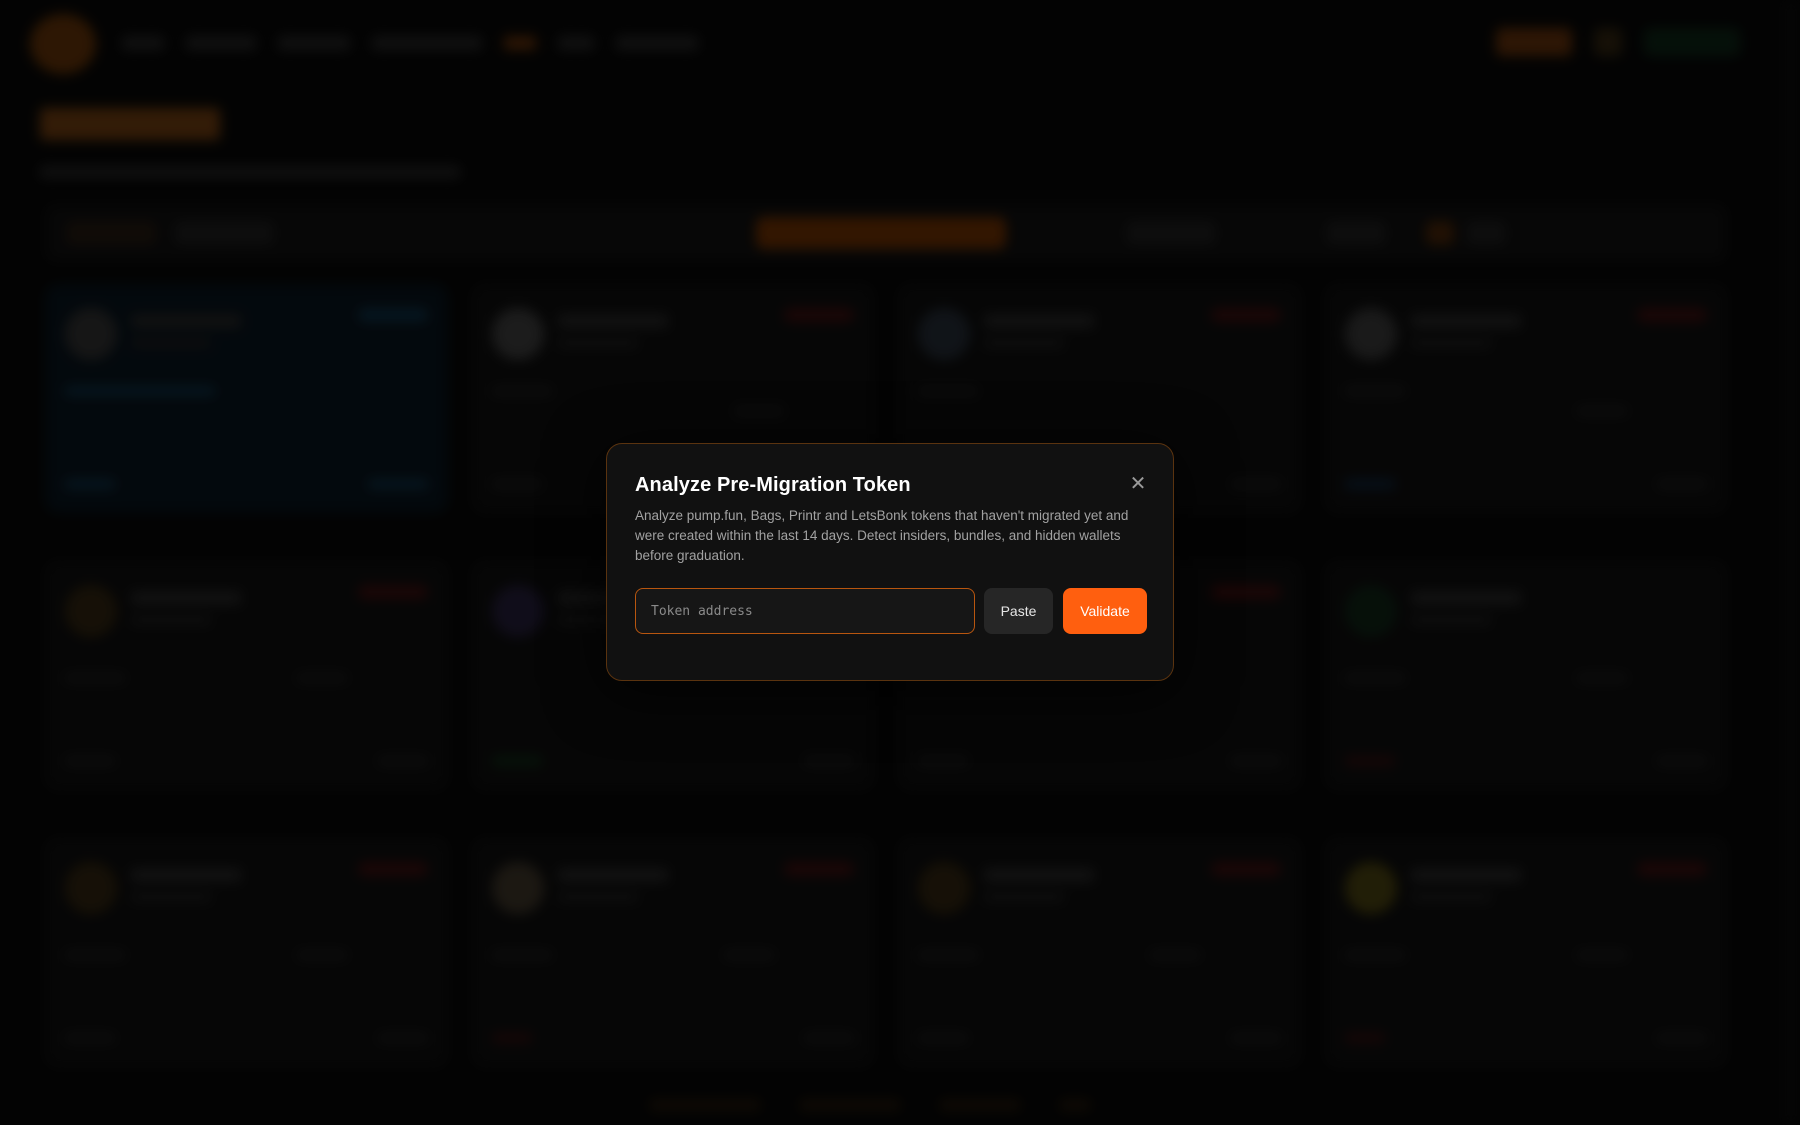 The width and height of the screenshot is (1800, 1125). What do you see at coordinates (1105, 611) in the screenshot?
I see `validate-button: Validate` at bounding box center [1105, 611].